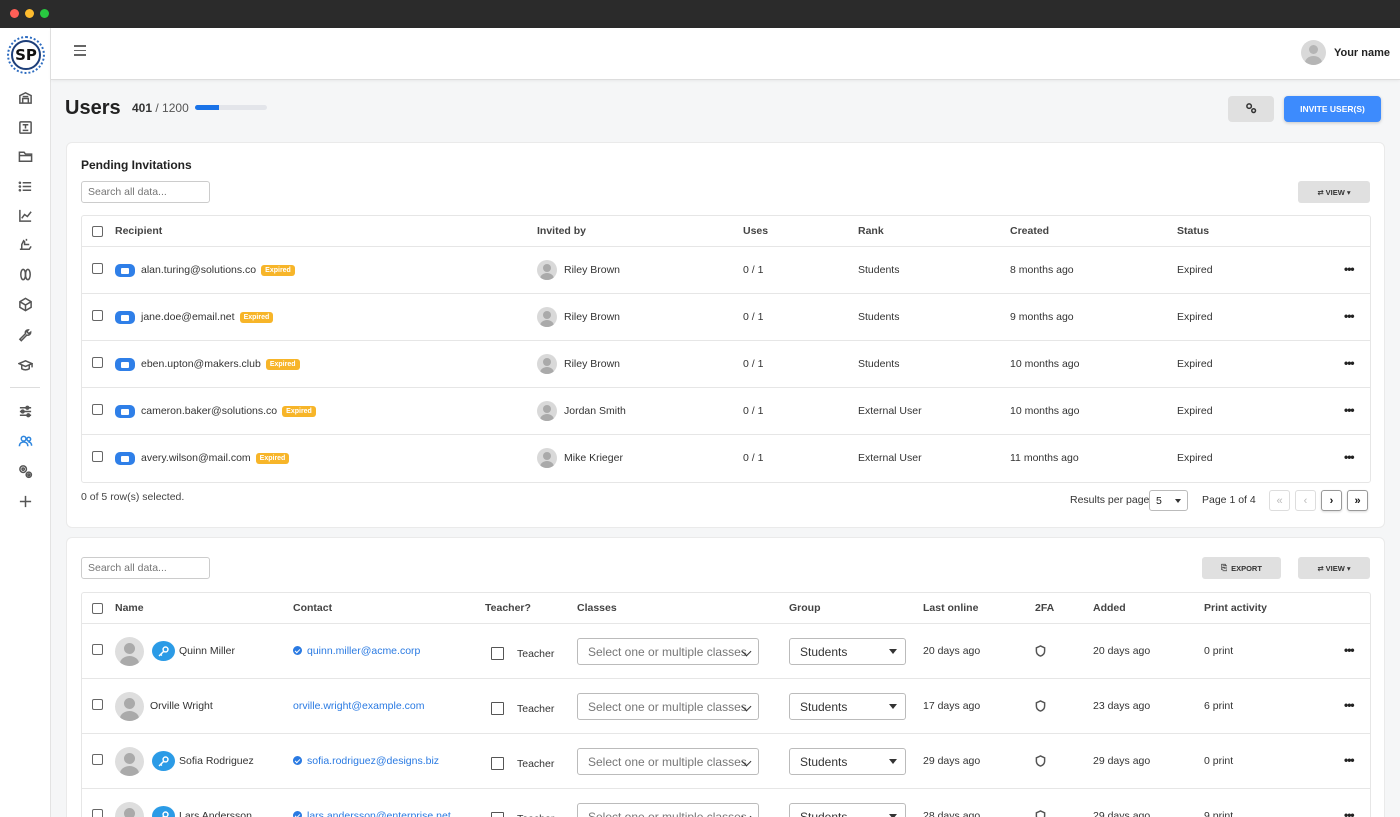  I want to click on gears-icon, so click(25, 471).